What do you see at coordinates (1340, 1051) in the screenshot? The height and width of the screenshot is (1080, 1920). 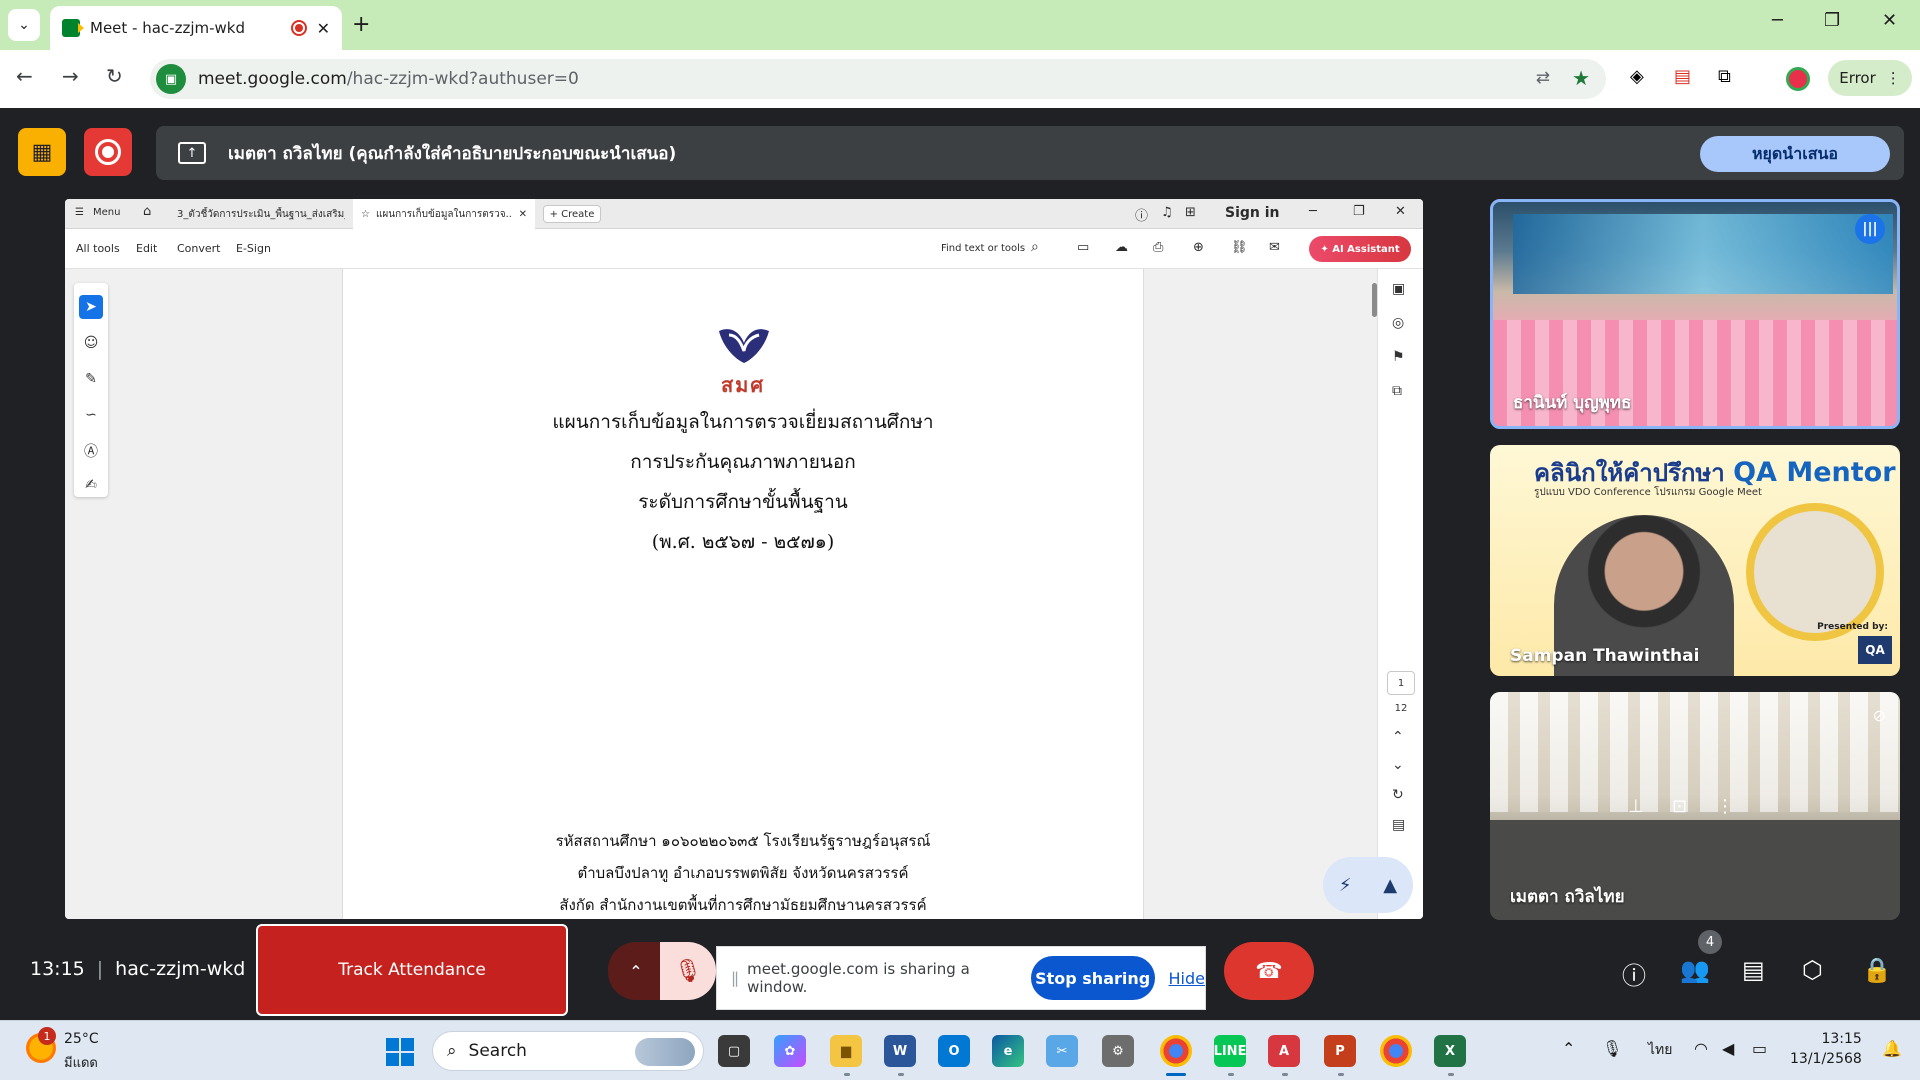 I see `powerpoint-icon: P` at bounding box center [1340, 1051].